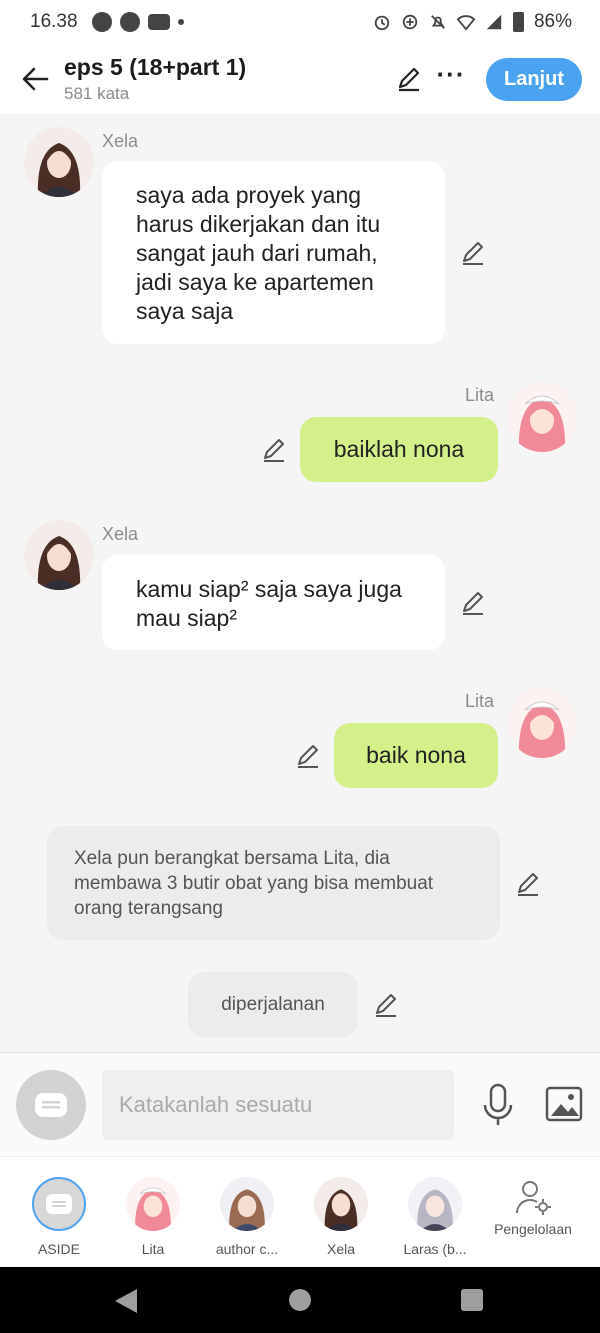  Describe the element at coordinates (126, 1301) in the screenshot. I see `nav-back-icon` at that location.